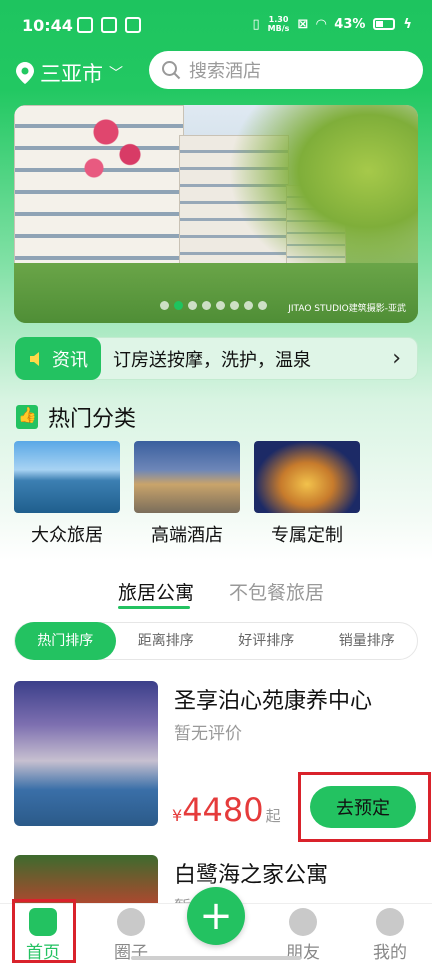 The image size is (432, 964). Describe the element at coordinates (332, 24) in the screenshot. I see `status-indicators: ▯ 1.30 MB/s ⊠ ◠ 43% ϟ` at that location.